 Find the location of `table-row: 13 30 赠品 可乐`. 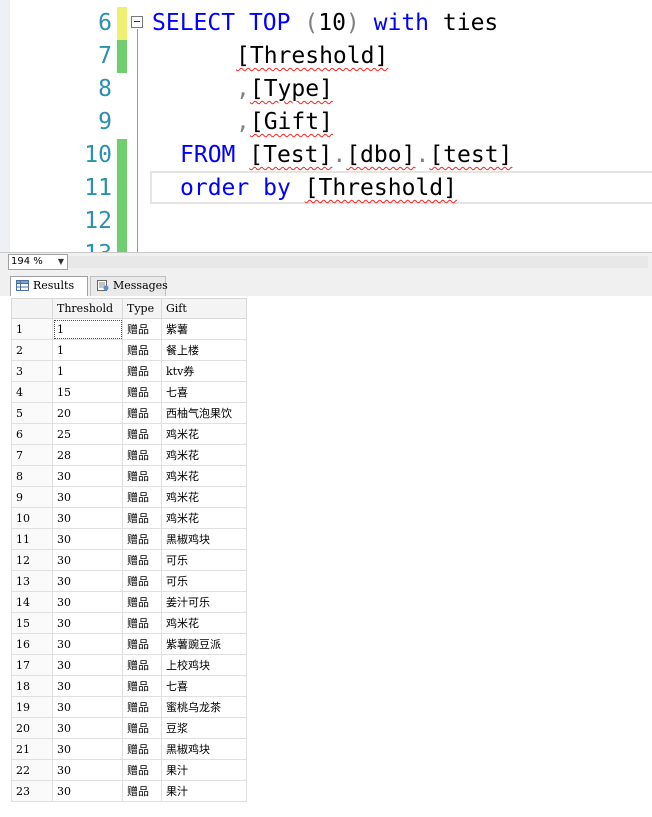

table-row: 13 30 赠品 可乐 is located at coordinates (129, 581).